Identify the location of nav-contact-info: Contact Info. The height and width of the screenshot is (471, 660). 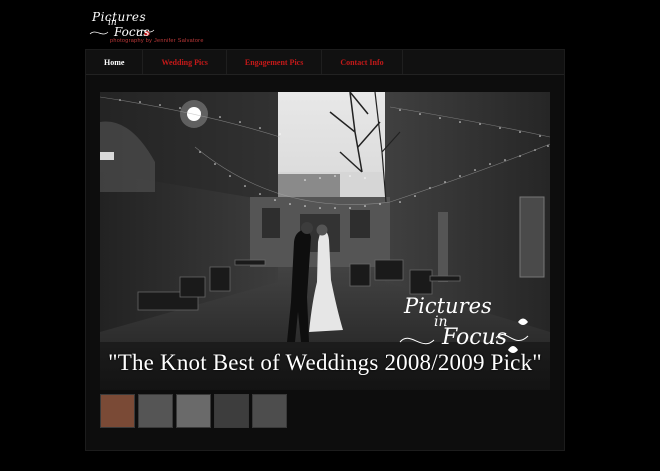
(362, 62).